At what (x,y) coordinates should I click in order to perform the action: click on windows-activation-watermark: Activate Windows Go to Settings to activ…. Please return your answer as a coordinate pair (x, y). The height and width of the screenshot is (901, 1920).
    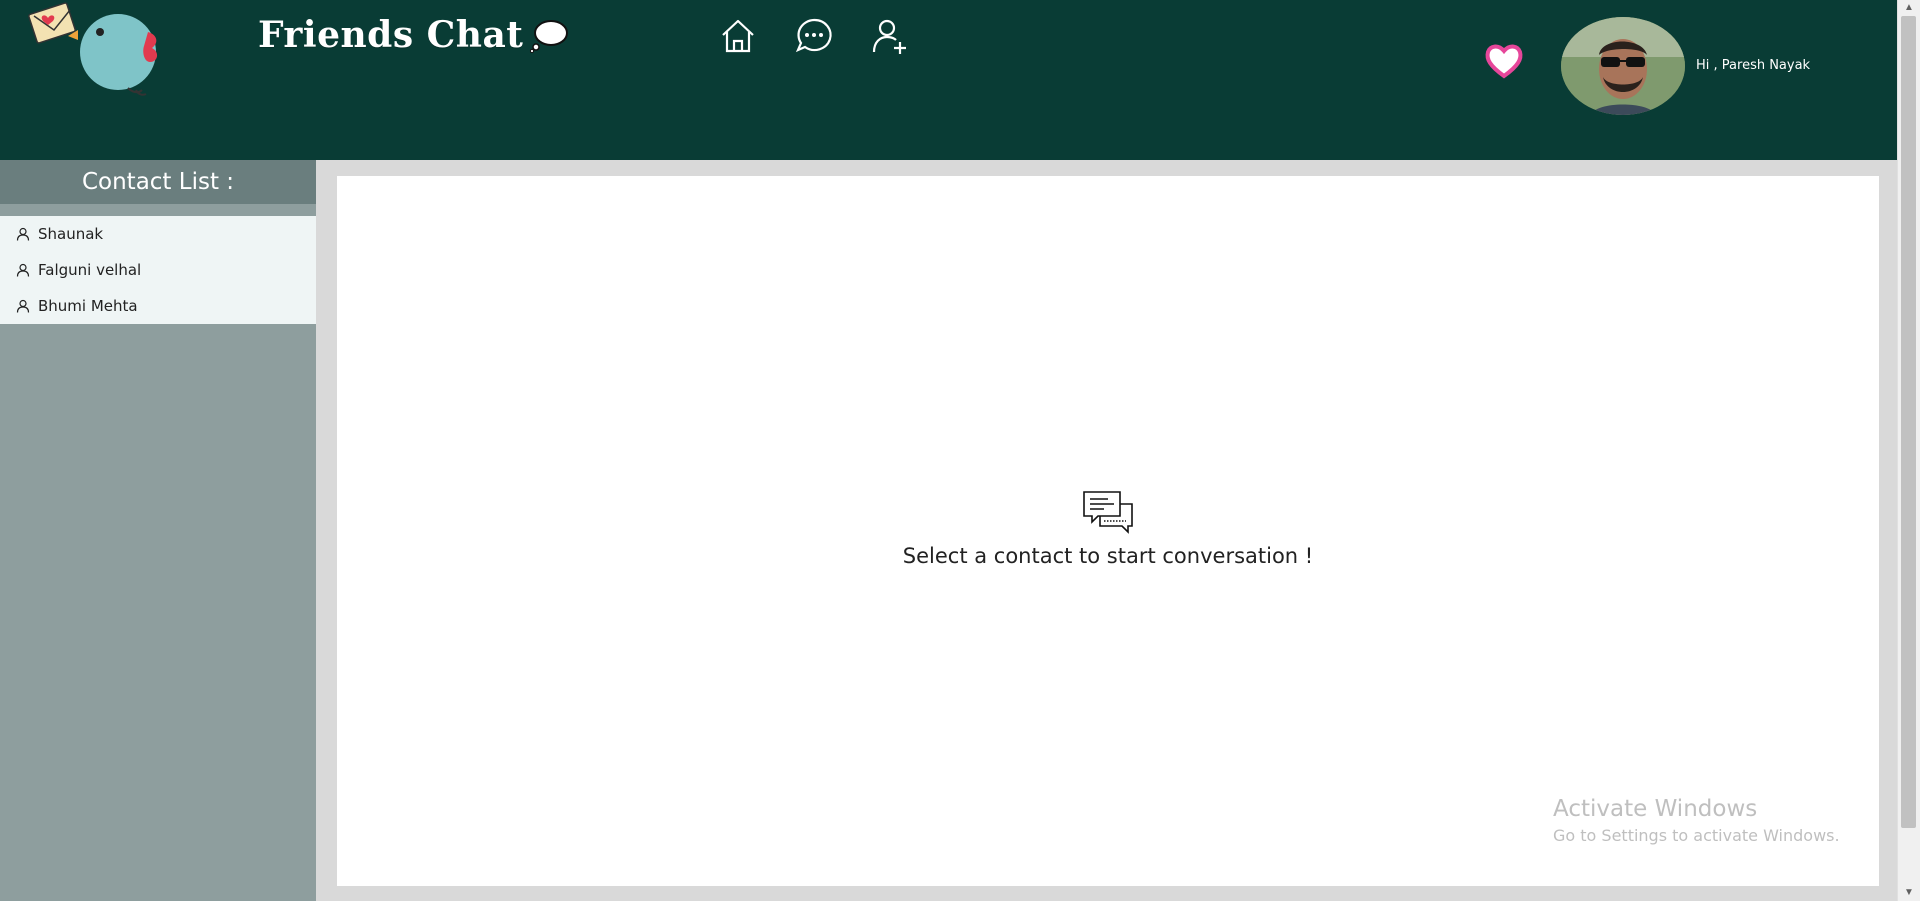
    Looking at the image, I should click on (1696, 820).